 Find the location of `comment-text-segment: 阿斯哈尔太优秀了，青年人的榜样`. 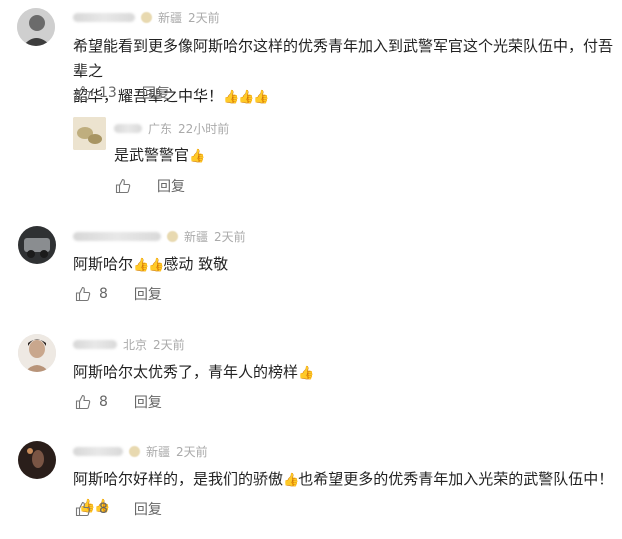

comment-text-segment: 阿斯哈尔太优秀了，青年人的榜样 is located at coordinates (186, 372).